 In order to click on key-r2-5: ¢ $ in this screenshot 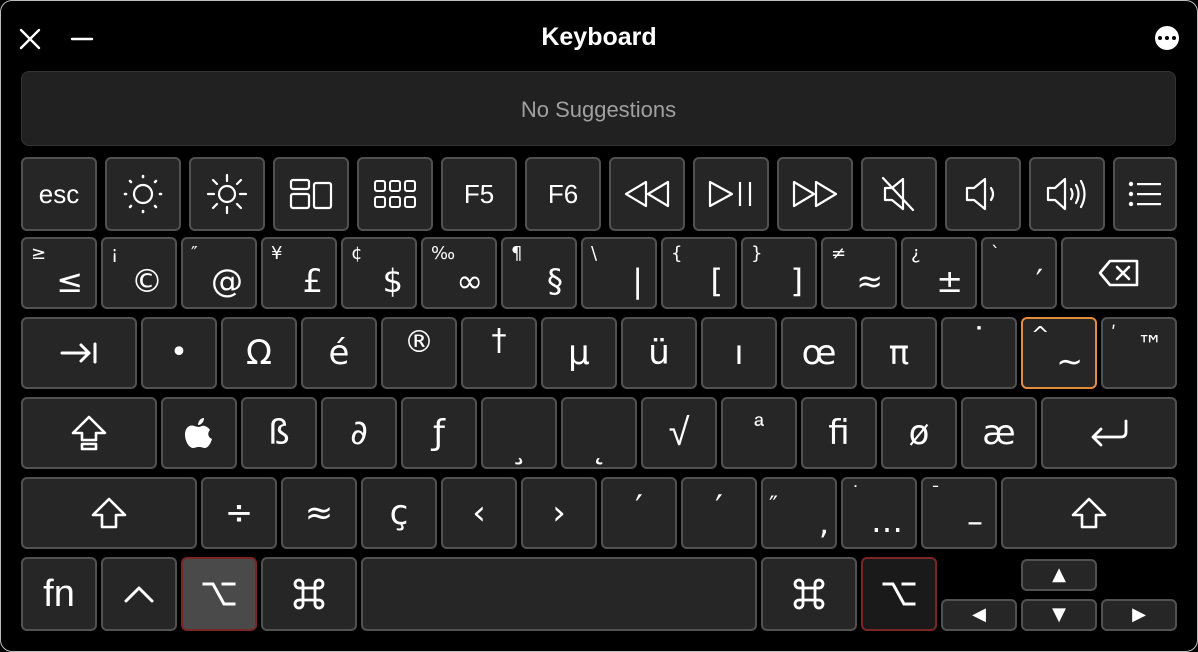, I will do `click(379, 273)`.